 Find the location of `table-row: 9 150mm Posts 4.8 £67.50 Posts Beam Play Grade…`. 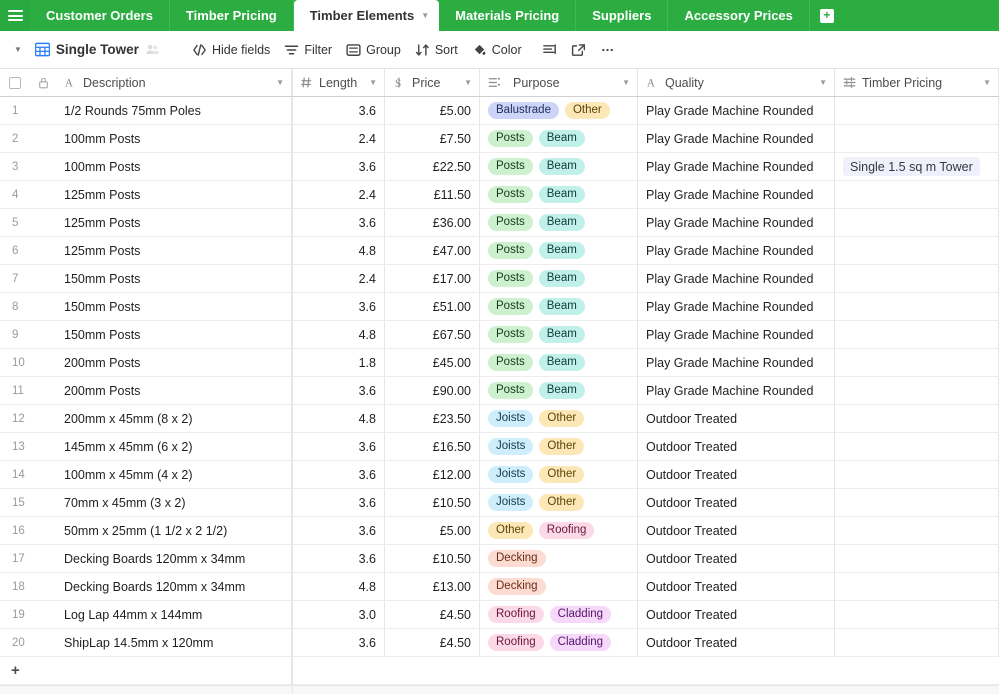

table-row: 9 150mm Posts 4.8 £67.50 Posts Beam Play Grade… is located at coordinates (499, 335).